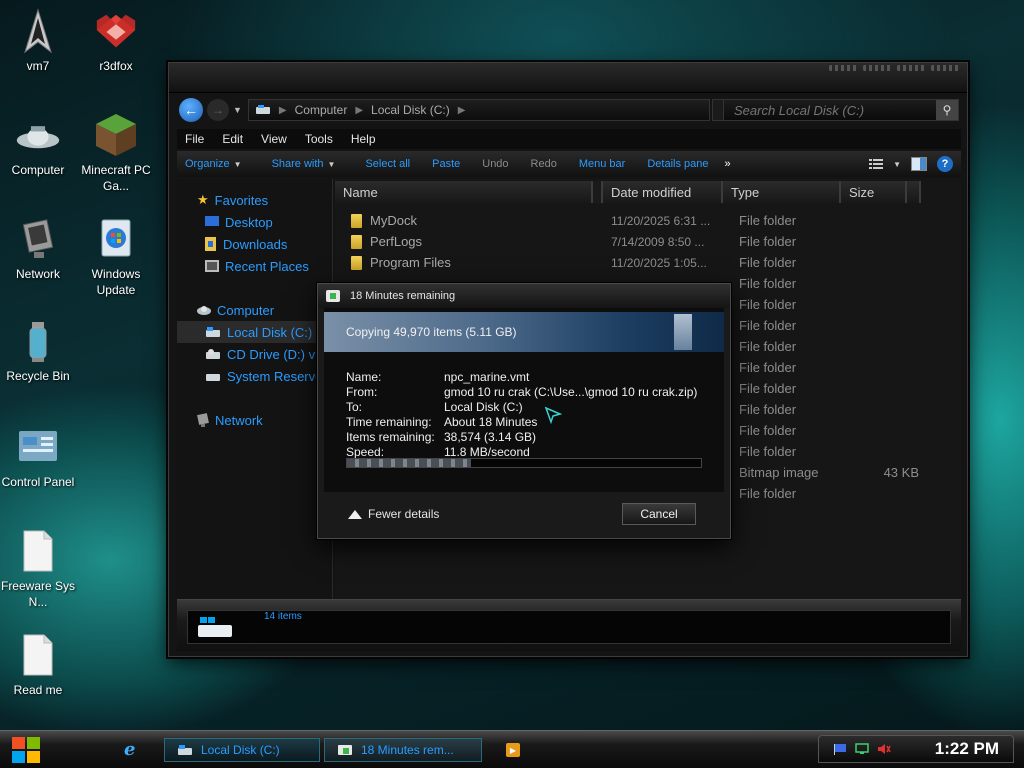 Image resolution: width=1024 pixels, height=768 pixels. Describe the element at coordinates (40, 145) in the screenshot. I see `desktop-icon-computer: Computer` at that location.